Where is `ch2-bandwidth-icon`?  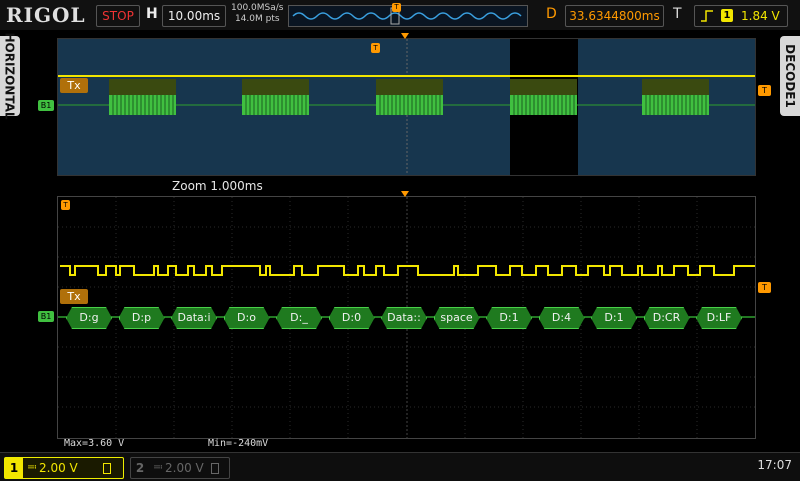 ch2-bandwidth-icon is located at coordinates (215, 468).